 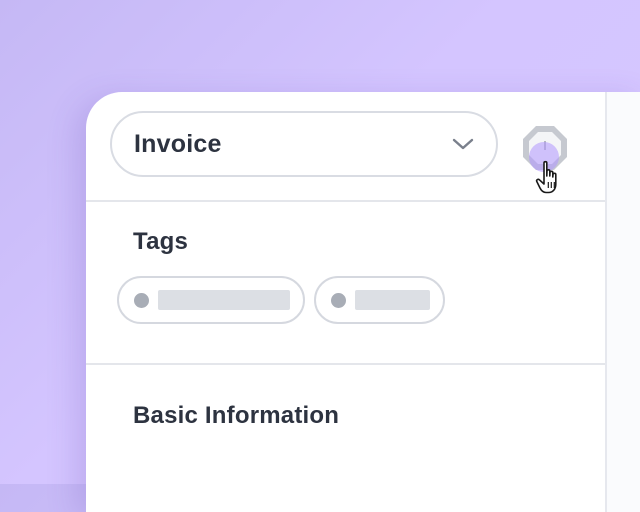 What do you see at coordinates (161, 241) in the screenshot?
I see `tags-section-title: Tags` at bounding box center [161, 241].